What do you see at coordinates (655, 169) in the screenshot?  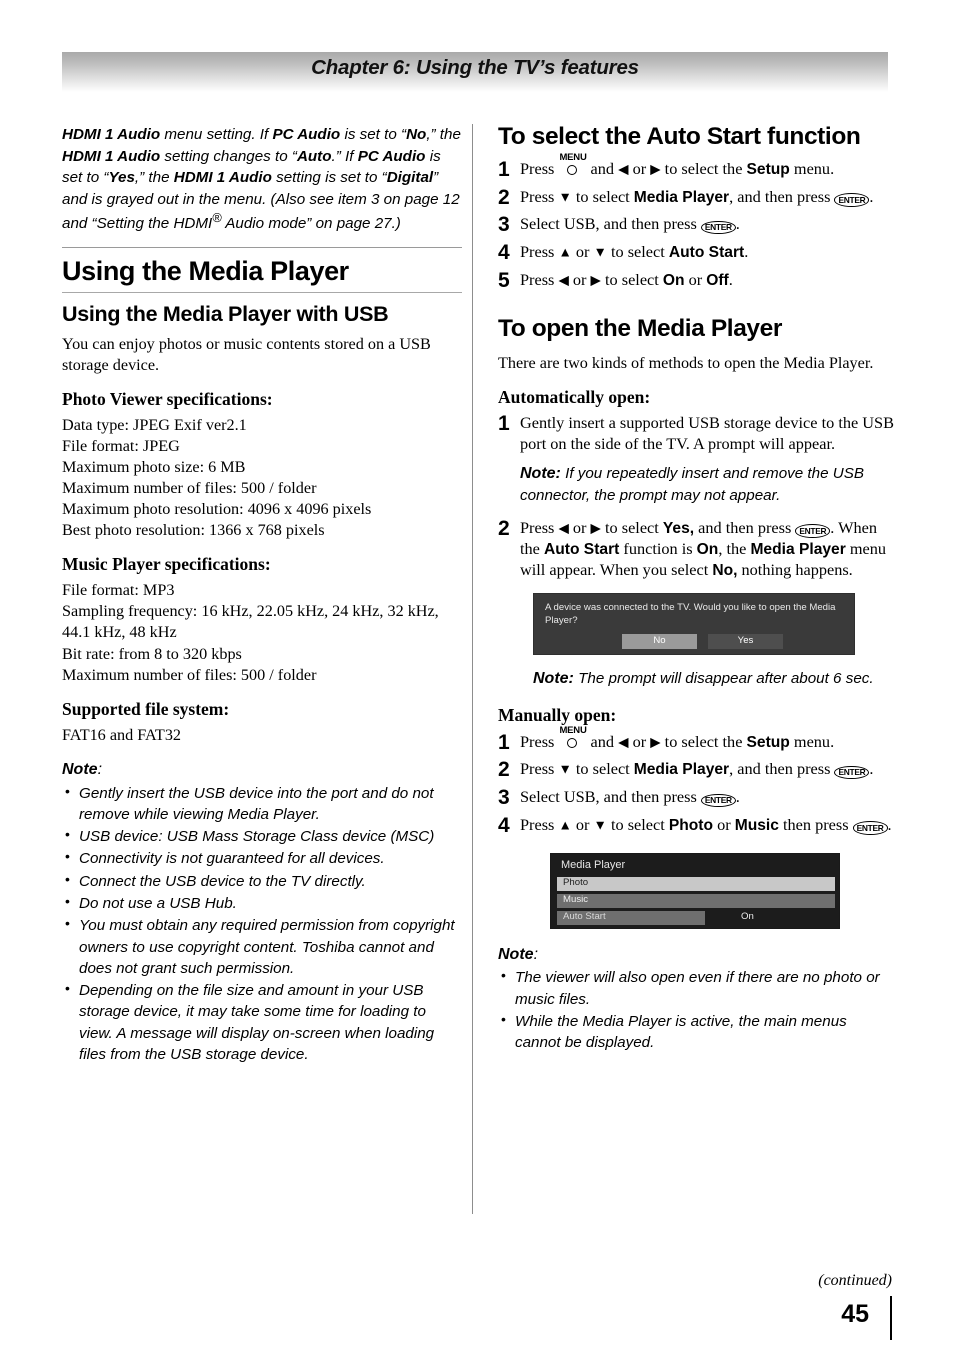 I see `right-arrow-icon: ▶` at bounding box center [655, 169].